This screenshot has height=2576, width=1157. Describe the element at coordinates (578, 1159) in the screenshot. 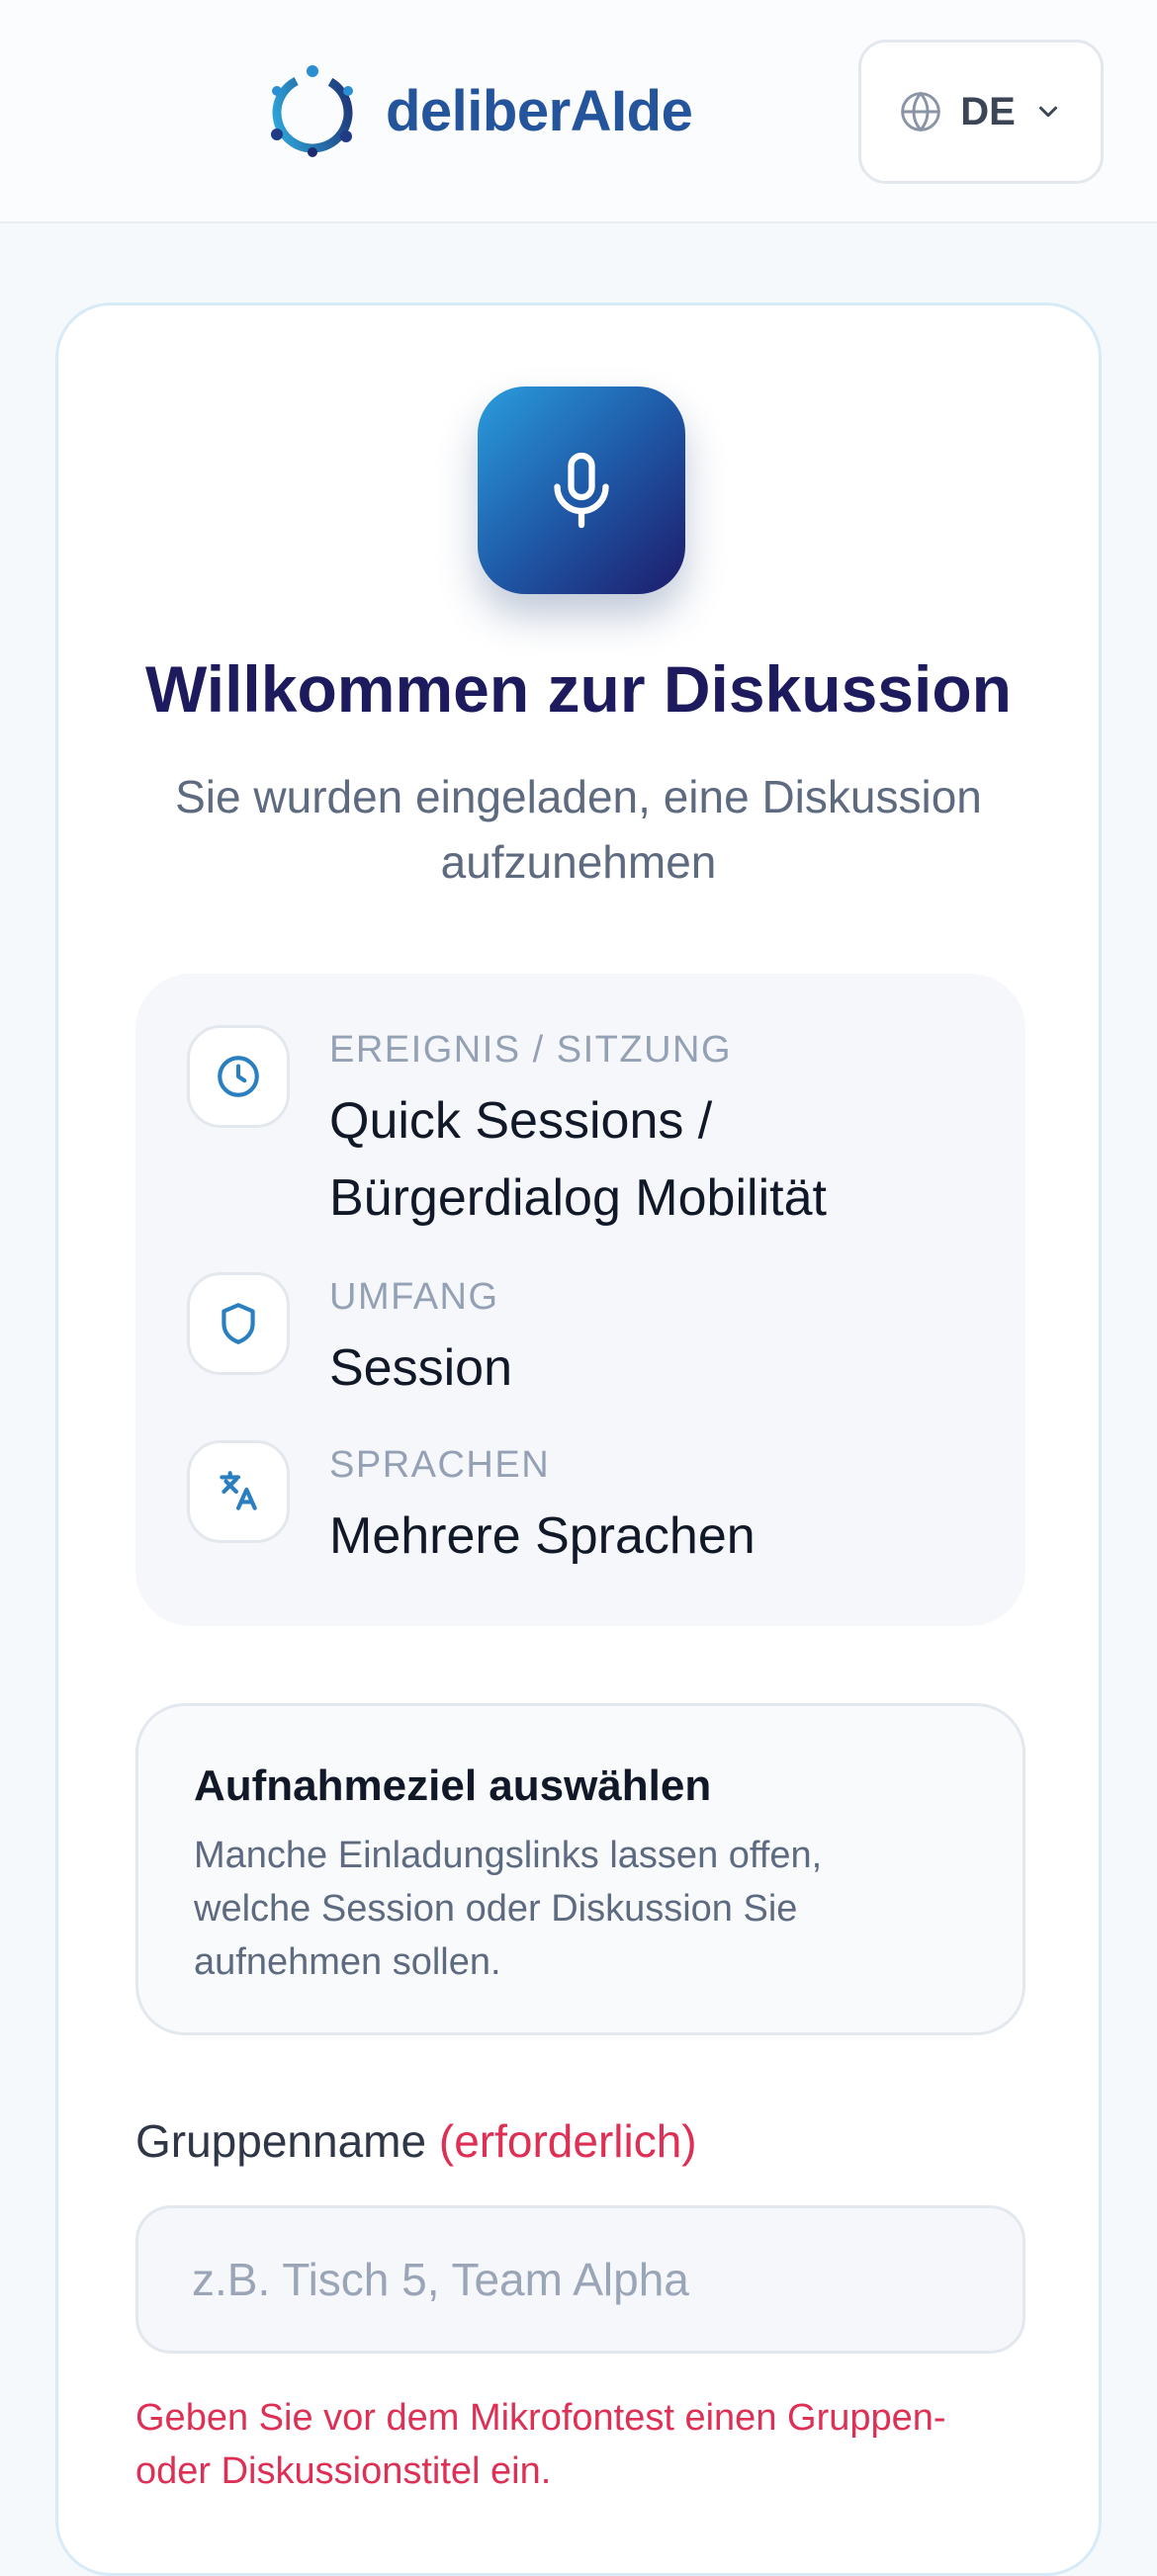

I see `info-value: Quick Sessions / Bürgerdialog Mobilität` at that location.